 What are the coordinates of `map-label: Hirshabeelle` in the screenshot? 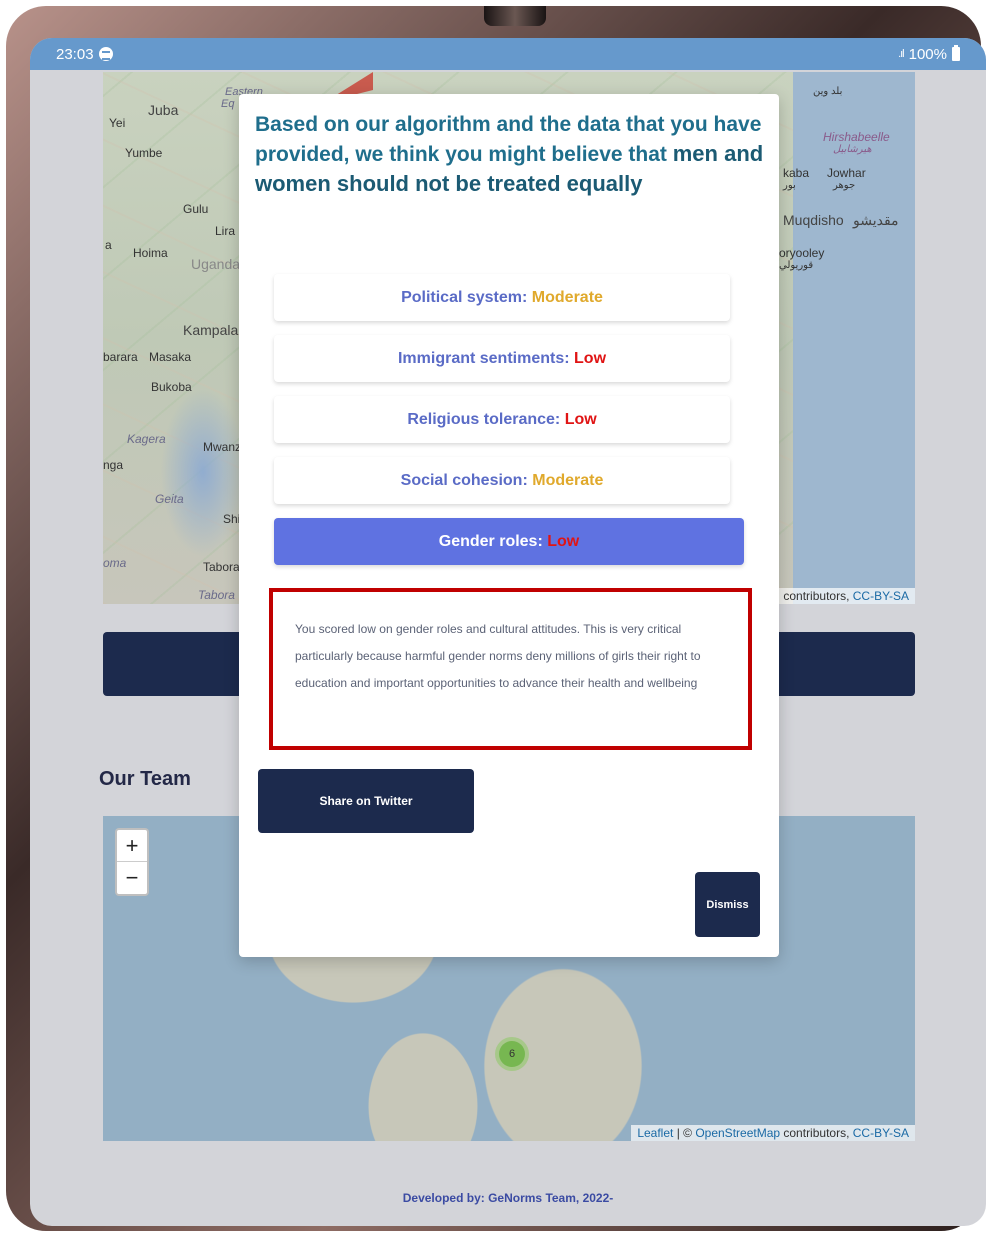 It's located at (856, 137).